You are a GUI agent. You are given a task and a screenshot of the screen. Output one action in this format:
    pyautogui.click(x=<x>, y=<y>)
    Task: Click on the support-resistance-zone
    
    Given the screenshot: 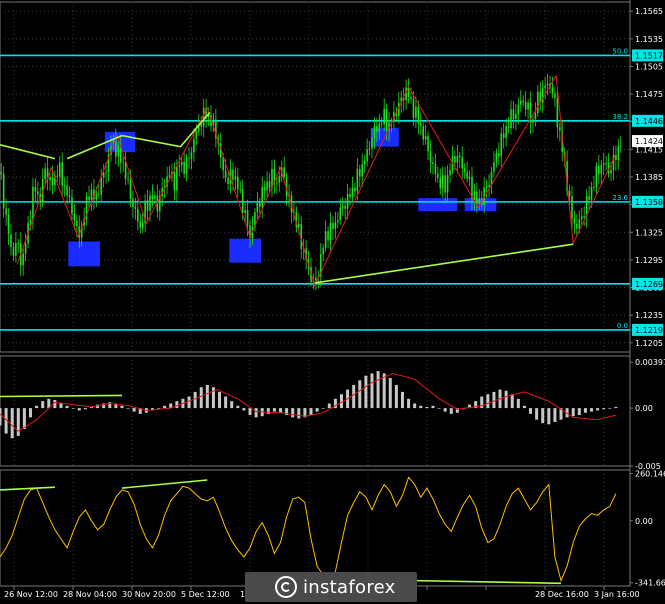 What is the action you would take?
    pyautogui.click(x=245, y=250)
    